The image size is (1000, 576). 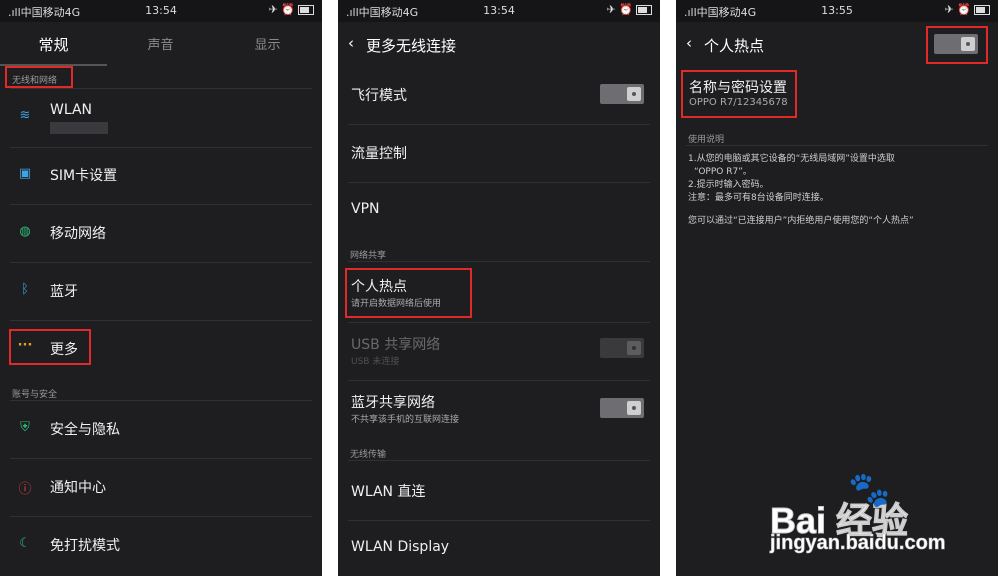 I want to click on wifi-icon: ≋, so click(x=25, y=115).